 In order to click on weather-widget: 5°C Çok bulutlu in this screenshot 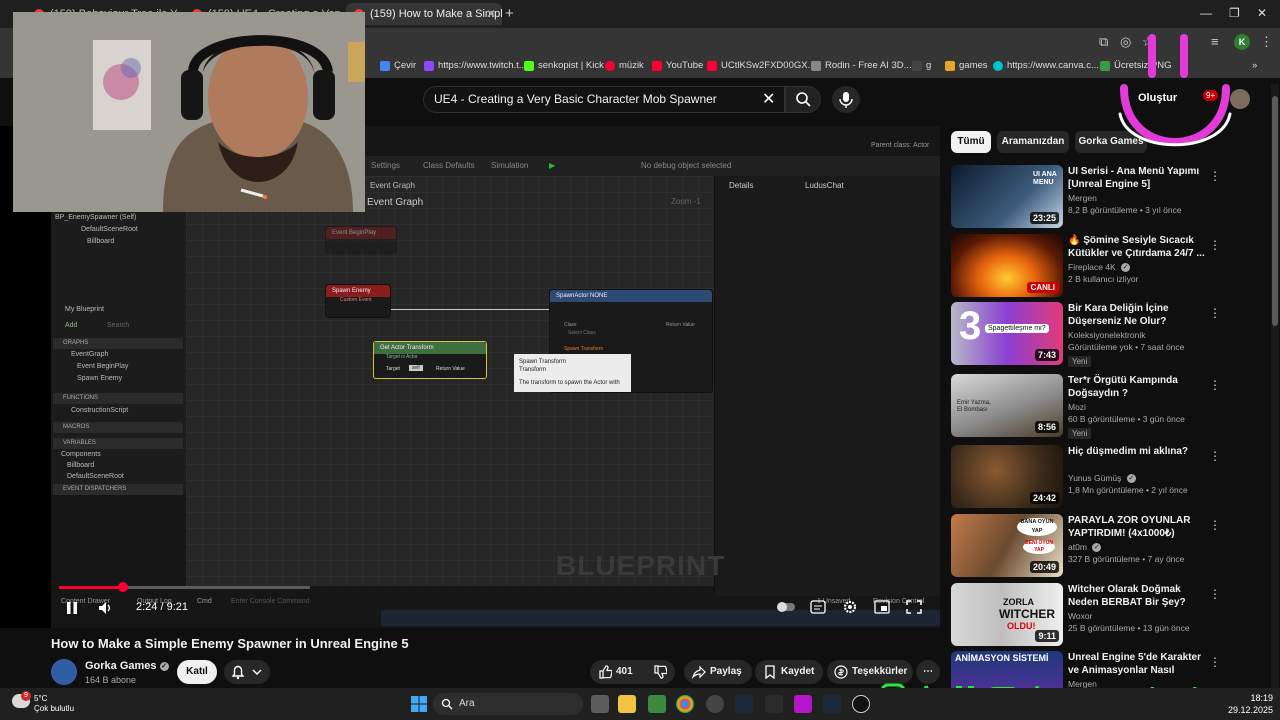, I will do `click(54, 704)`.